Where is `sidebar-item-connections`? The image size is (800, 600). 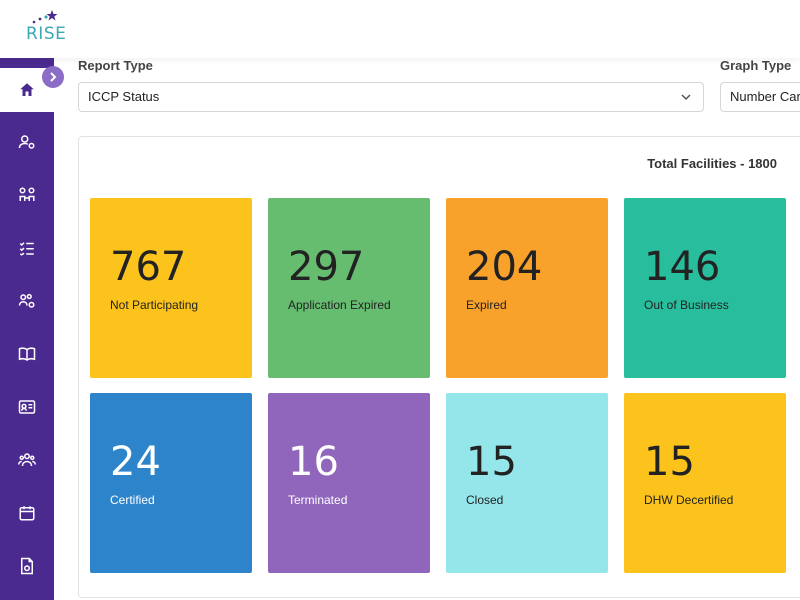 sidebar-item-connections is located at coordinates (27, 195).